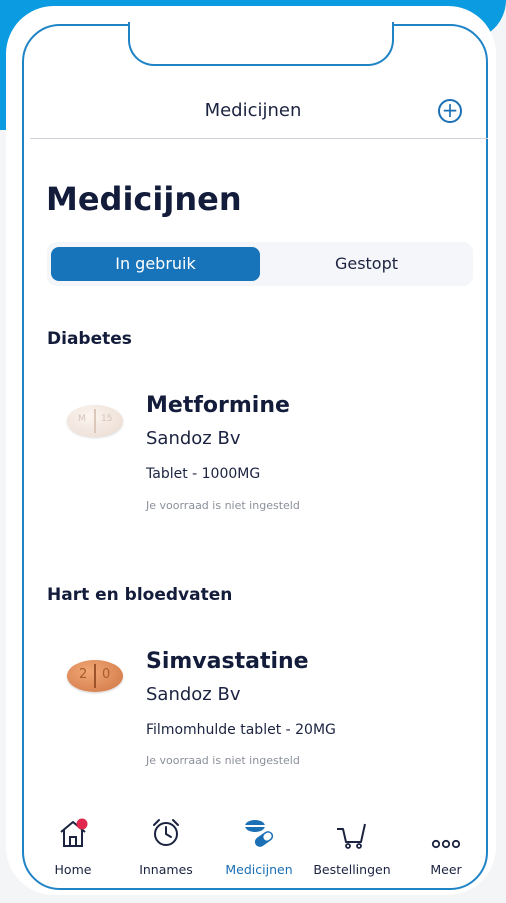  I want to click on tab-label: Innames, so click(166, 869).